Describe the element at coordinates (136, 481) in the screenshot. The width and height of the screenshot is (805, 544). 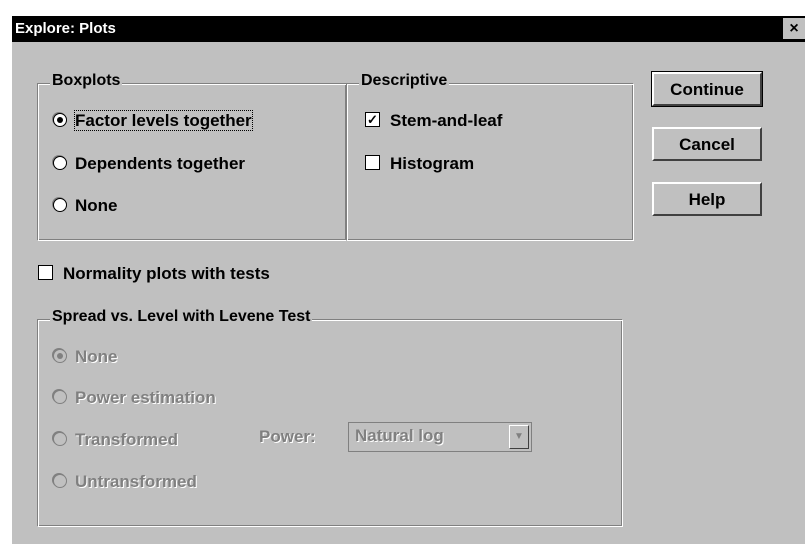
I see `option-label: Untransformed` at that location.